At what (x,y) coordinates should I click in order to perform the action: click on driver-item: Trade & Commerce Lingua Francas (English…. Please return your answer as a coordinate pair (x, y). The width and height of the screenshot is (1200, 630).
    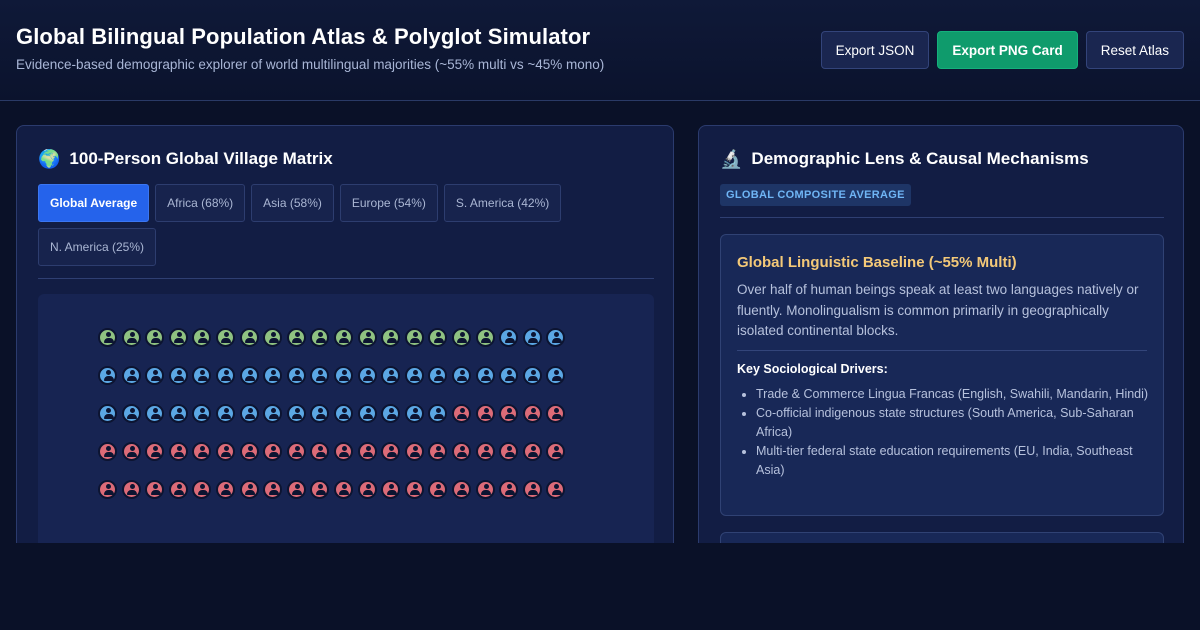
    Looking at the image, I should click on (953, 394).